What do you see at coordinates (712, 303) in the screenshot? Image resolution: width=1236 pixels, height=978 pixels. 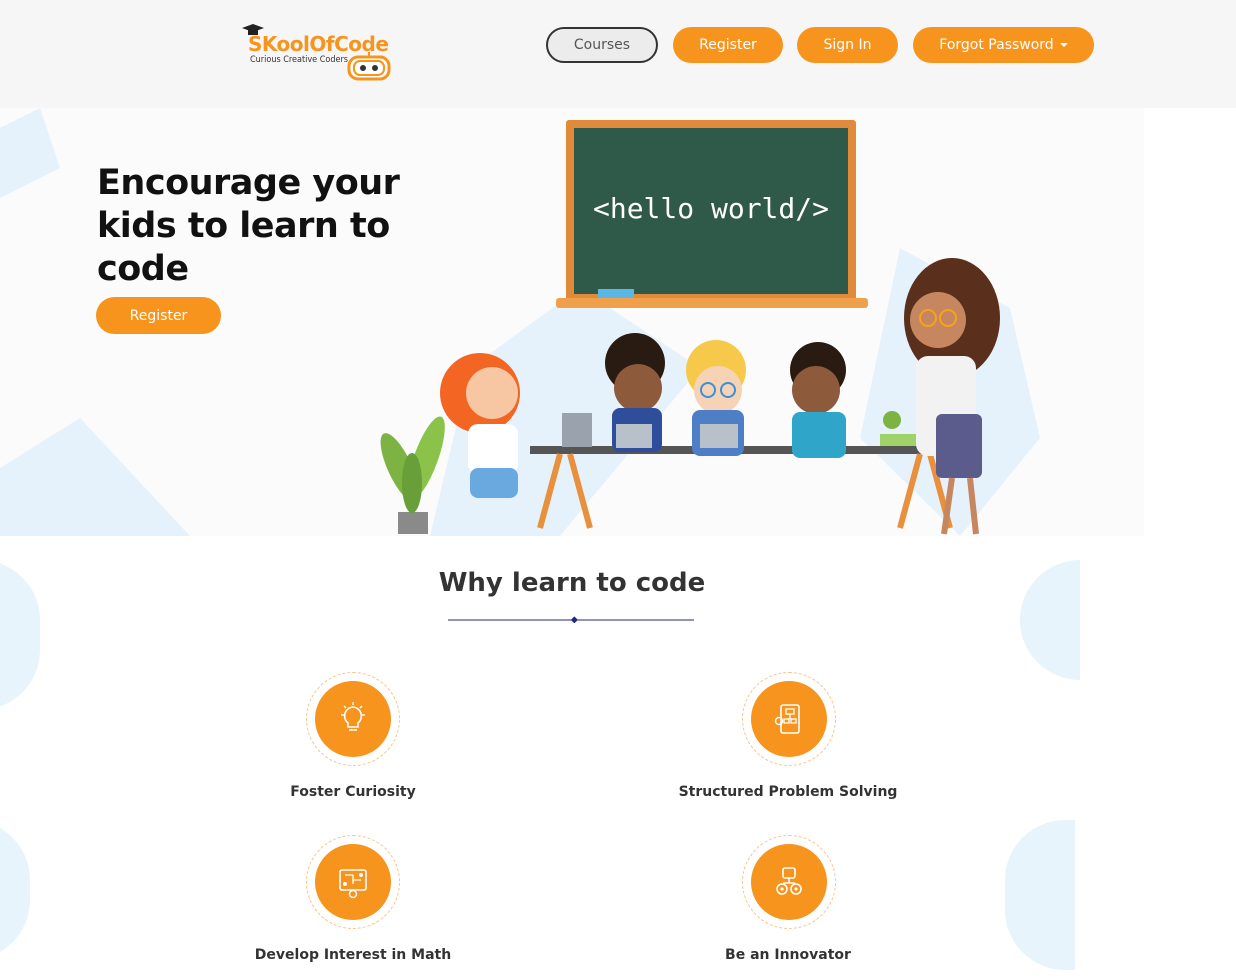 I see `chalkboard-ledge` at bounding box center [712, 303].